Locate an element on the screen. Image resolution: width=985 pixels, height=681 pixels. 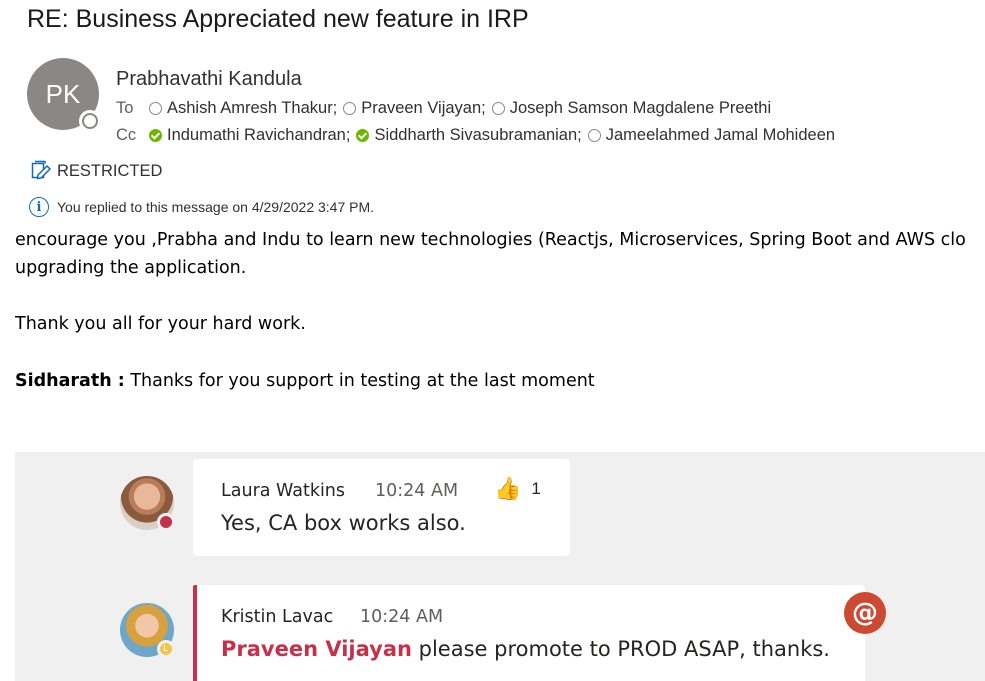
recipient-name: Indumathi Ravichandran; is located at coordinates (259, 135).